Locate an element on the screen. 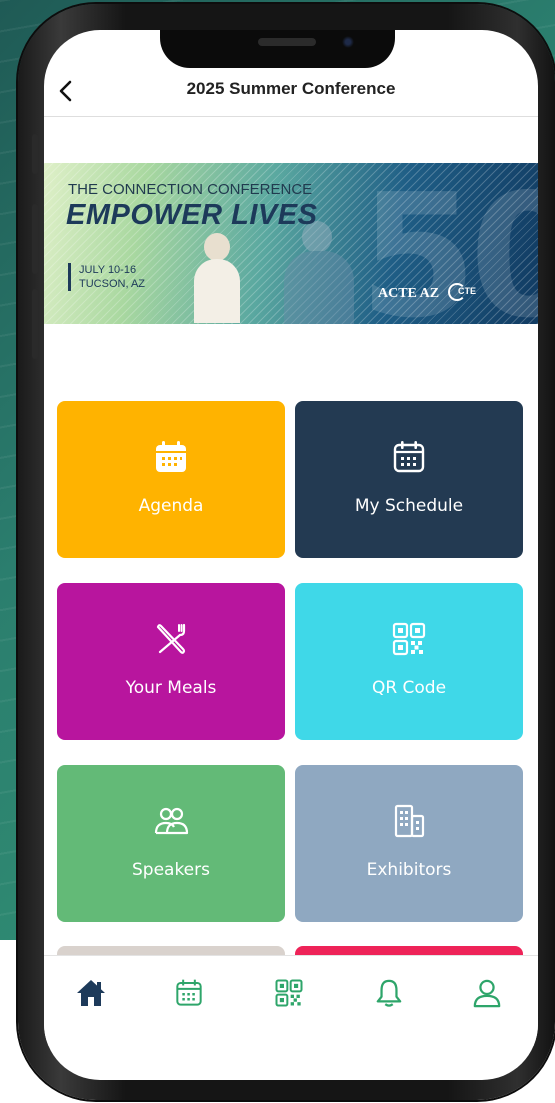 The width and height of the screenshot is (555, 1103). banner-date-location: JULY 10-16 TUCSON, AZ is located at coordinates (106, 277).